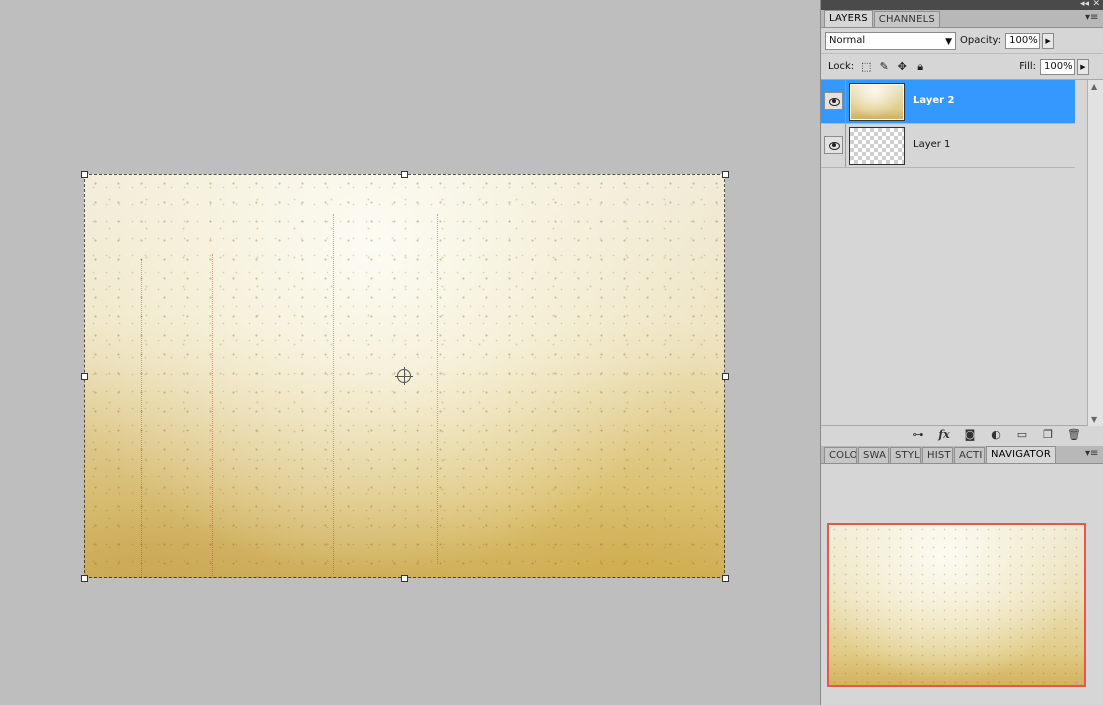 This screenshot has width=1103, height=705. I want to click on trash-icon: 🗑︎, so click(1074, 435).